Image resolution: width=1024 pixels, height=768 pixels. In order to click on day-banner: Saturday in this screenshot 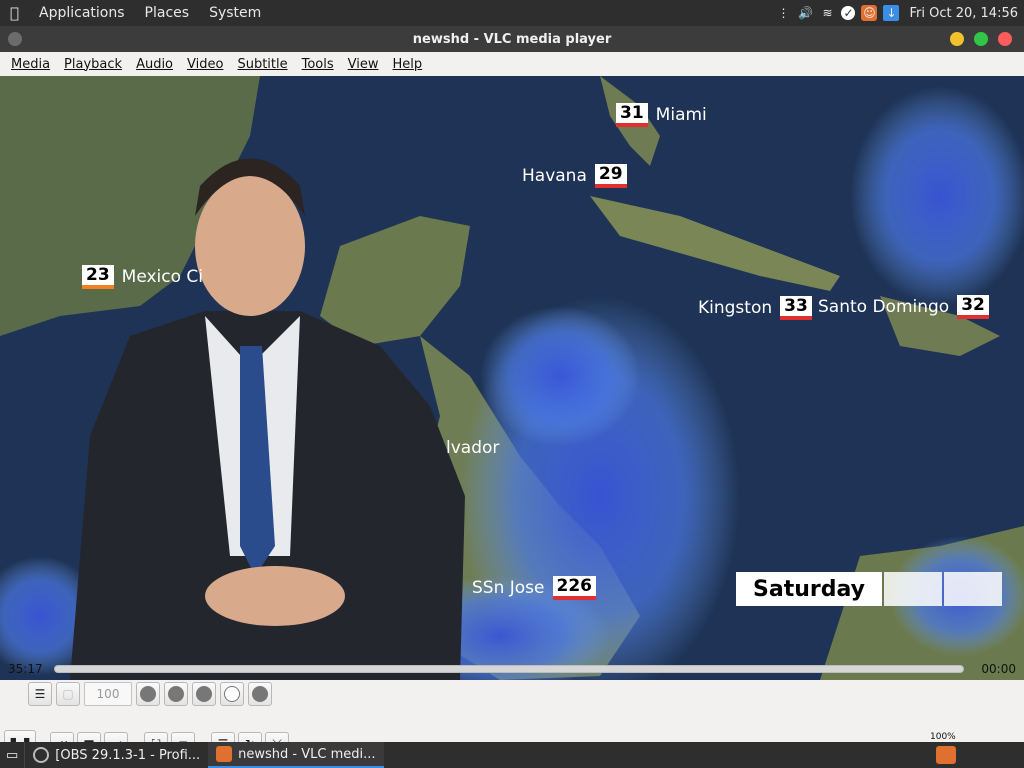, I will do `click(869, 589)`.